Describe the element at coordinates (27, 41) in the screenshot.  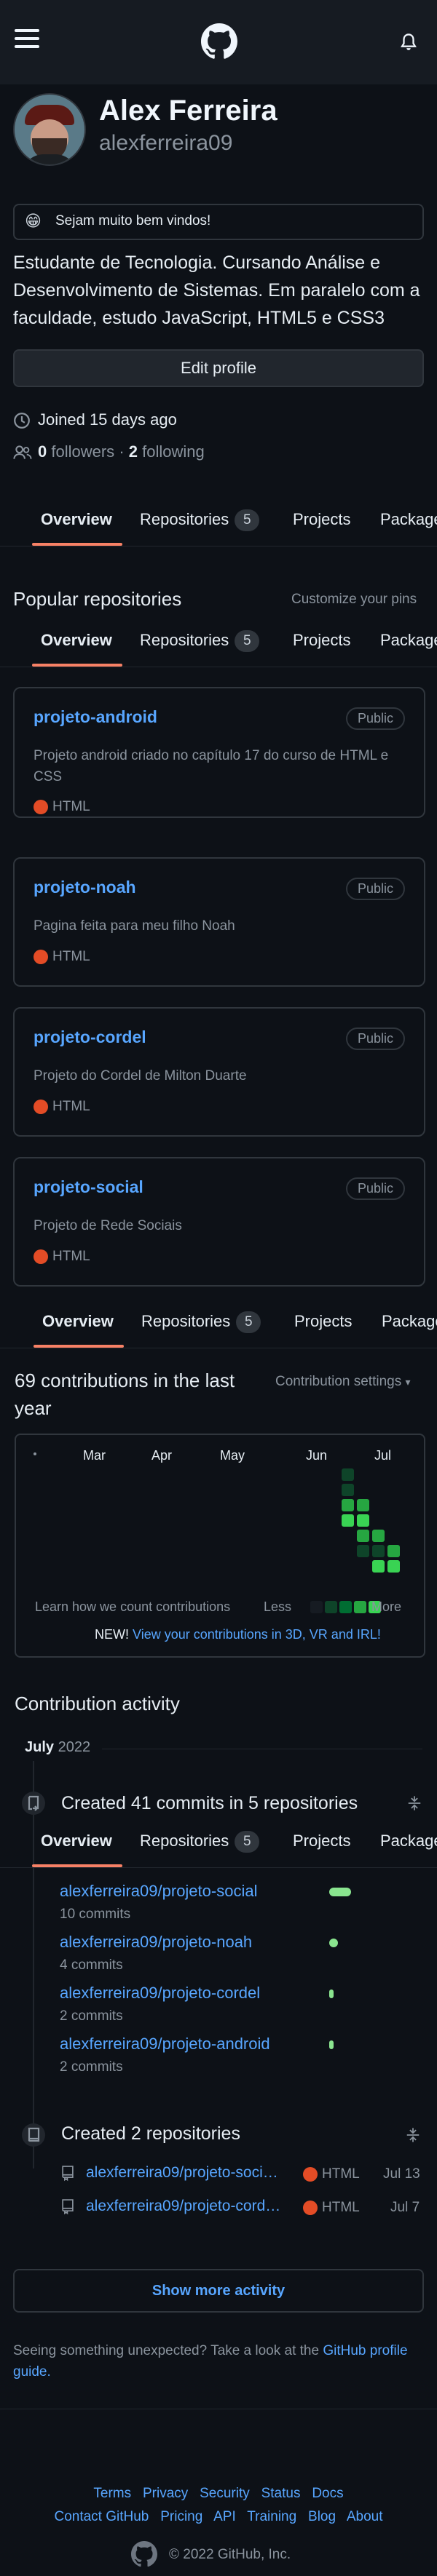
I see `hamburger-menu-button` at that location.